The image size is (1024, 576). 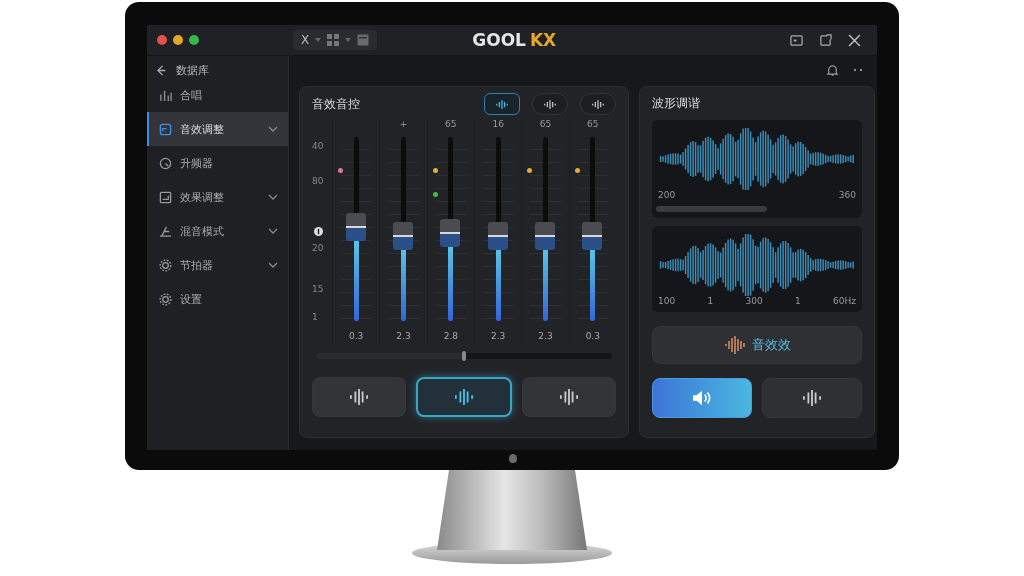 I want to click on analyzer-title: 波形调谐, so click(x=676, y=103).